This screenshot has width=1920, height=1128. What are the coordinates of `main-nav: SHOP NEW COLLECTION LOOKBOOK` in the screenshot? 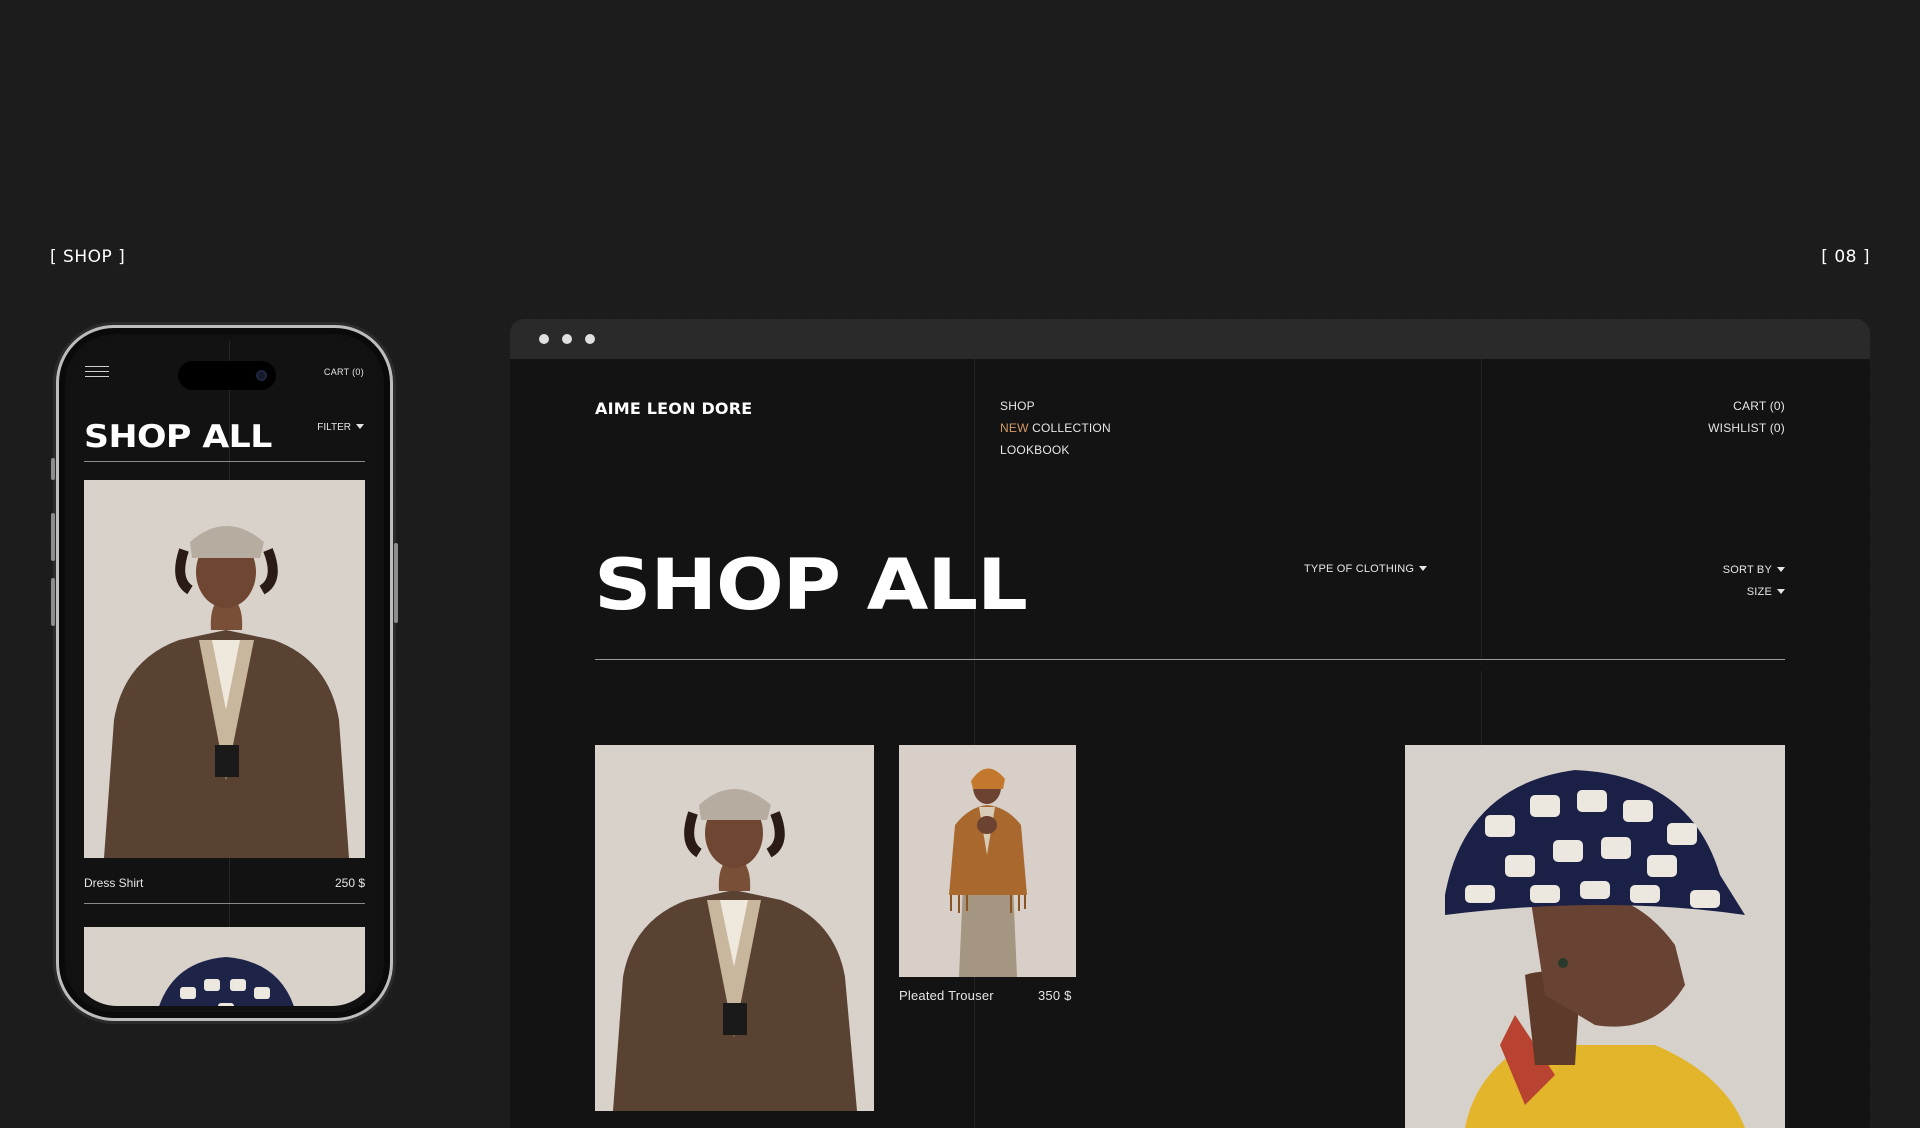 It's located at (1055, 432).